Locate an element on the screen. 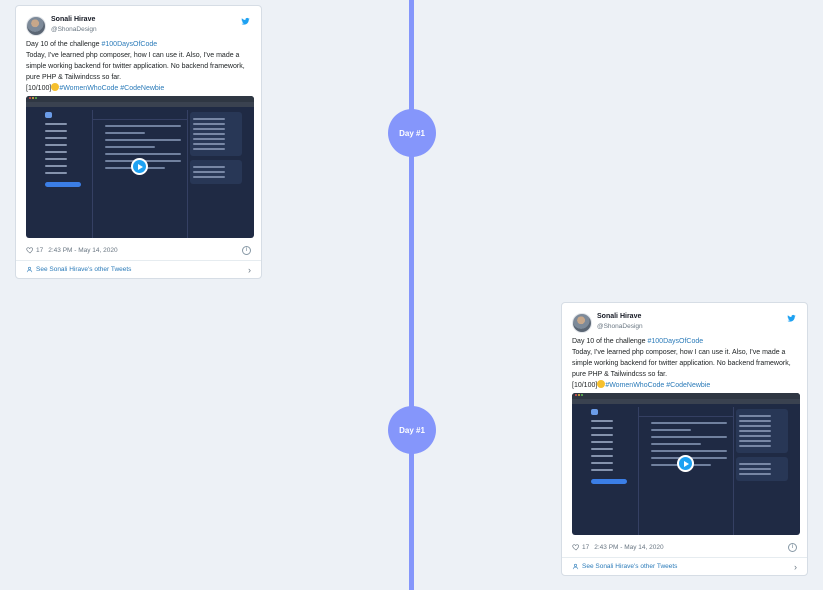 The height and width of the screenshot is (590, 823). timeline-line is located at coordinates (411, 295).